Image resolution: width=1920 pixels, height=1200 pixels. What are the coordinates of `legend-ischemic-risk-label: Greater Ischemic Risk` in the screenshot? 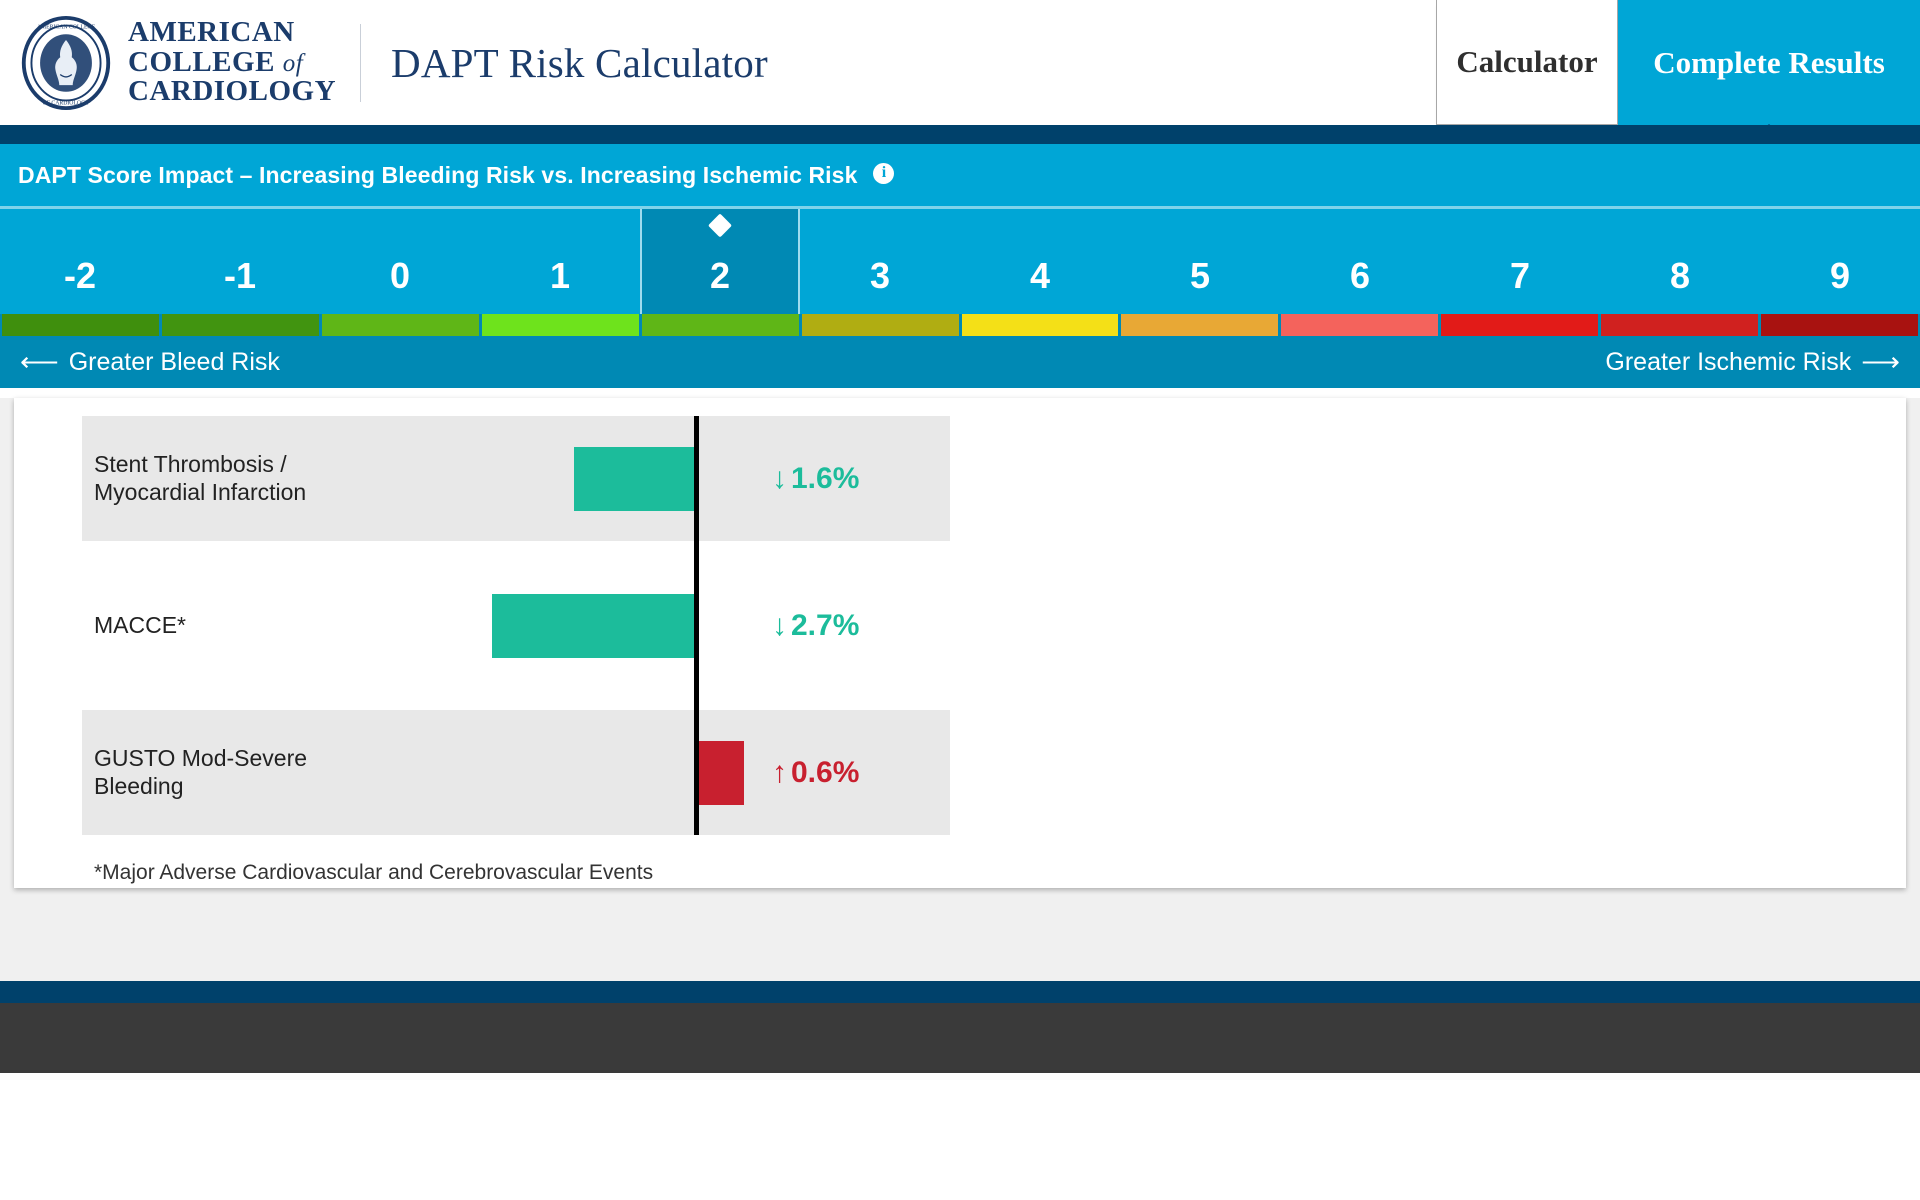 It's located at (1728, 361).